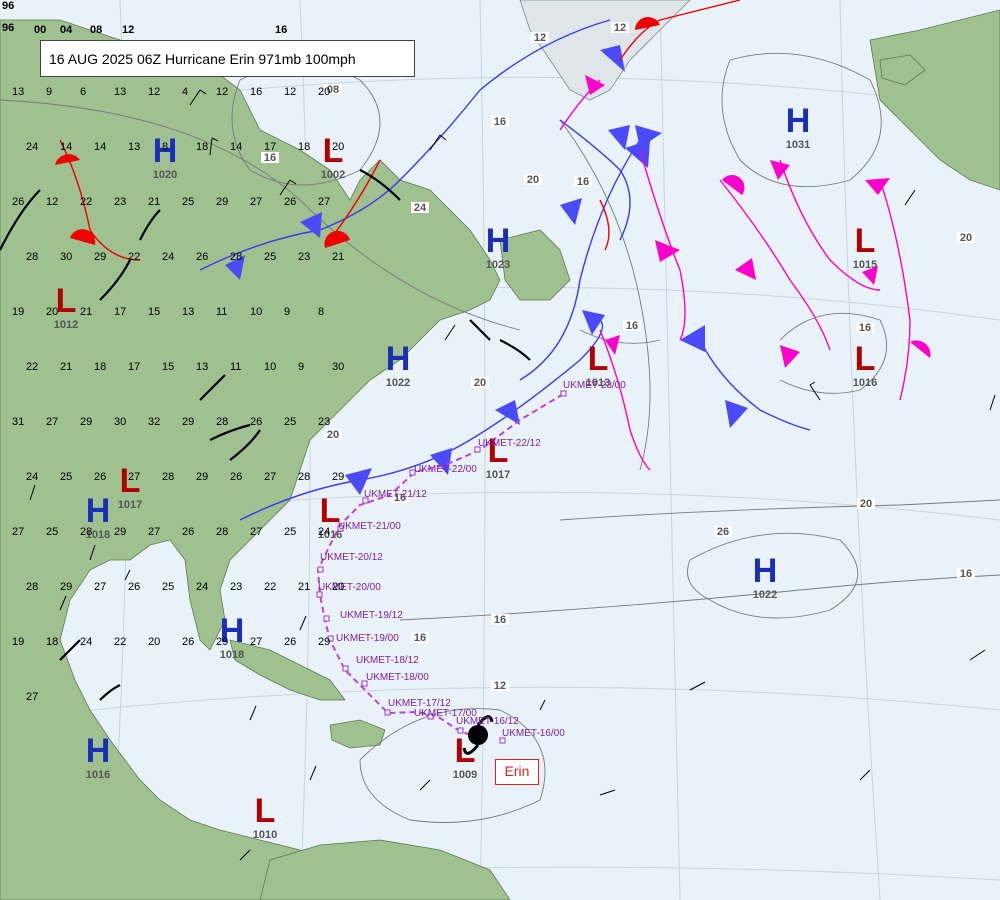  What do you see at coordinates (165, 147) in the screenshot?
I see `station-value: 8` at bounding box center [165, 147].